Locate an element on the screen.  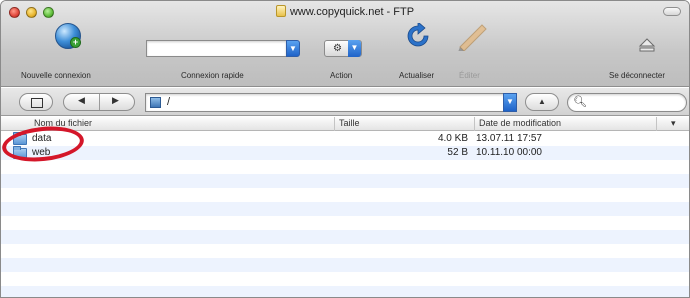
pencil-icon is located at coordinates (472, 37).